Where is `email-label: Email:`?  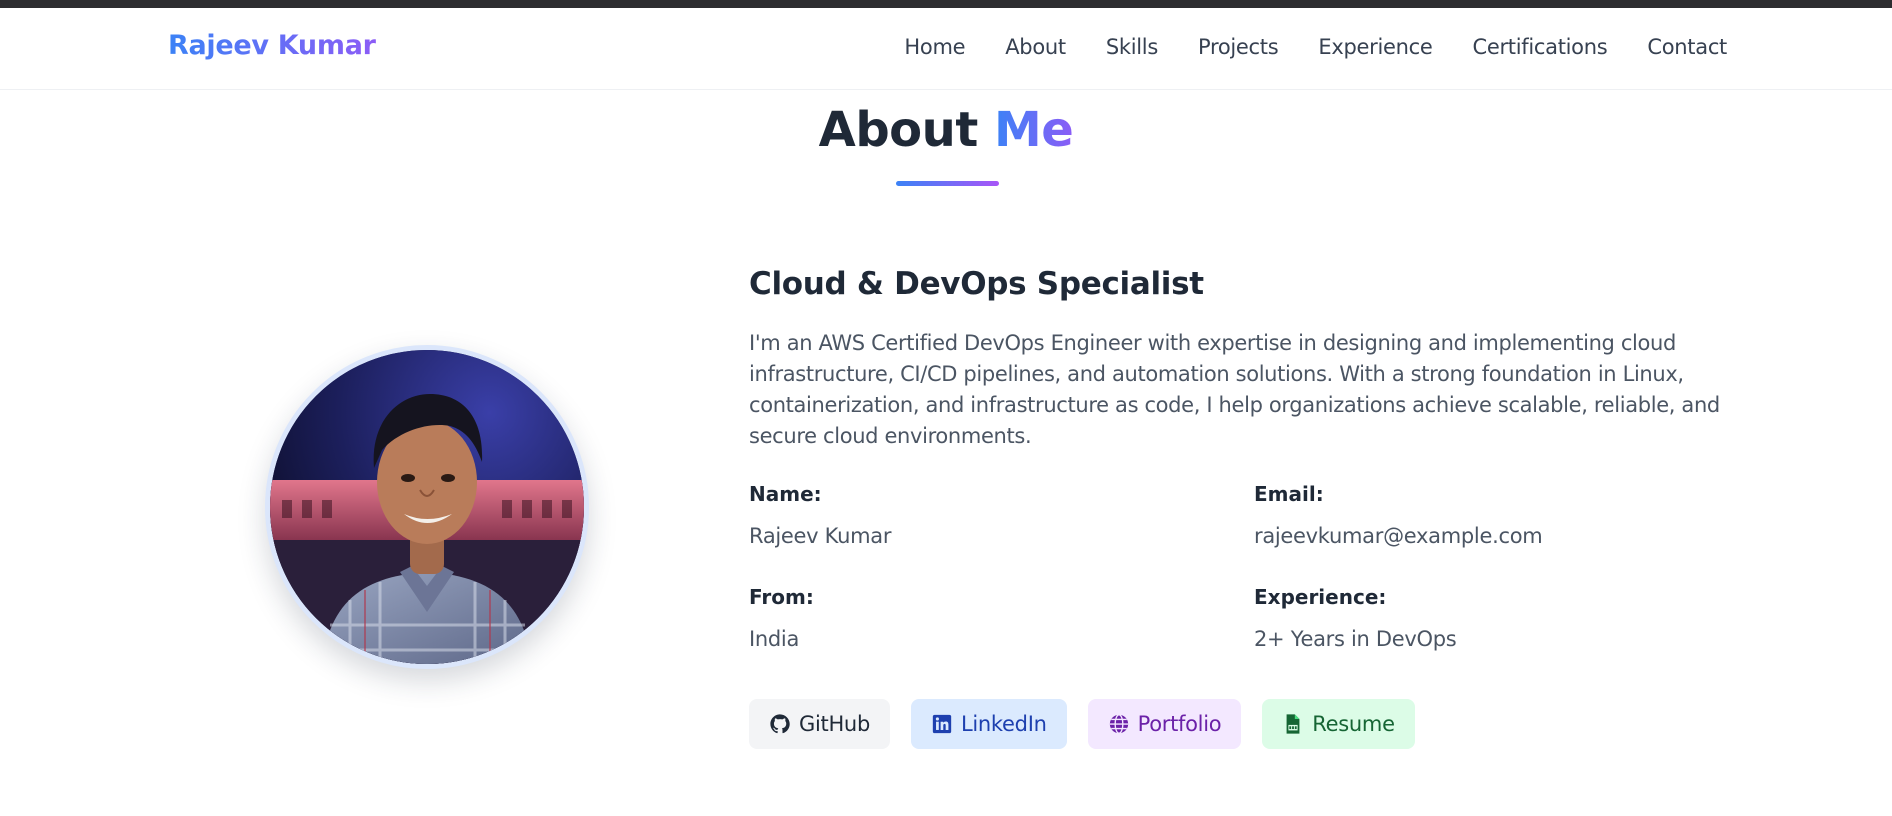 email-label: Email: is located at coordinates (1289, 494).